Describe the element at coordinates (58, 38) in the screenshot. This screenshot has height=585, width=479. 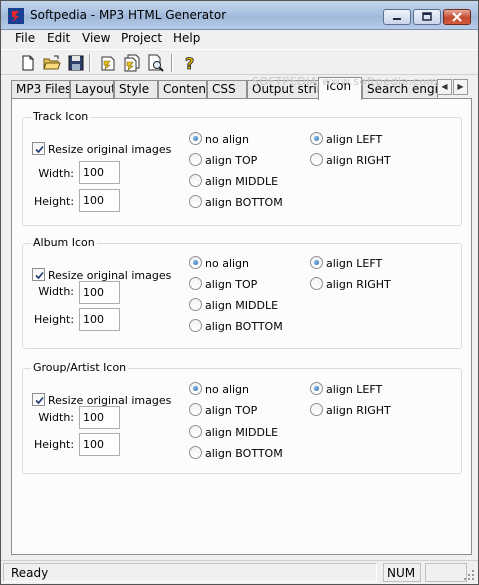
I see `menu-edit: Edit` at that location.